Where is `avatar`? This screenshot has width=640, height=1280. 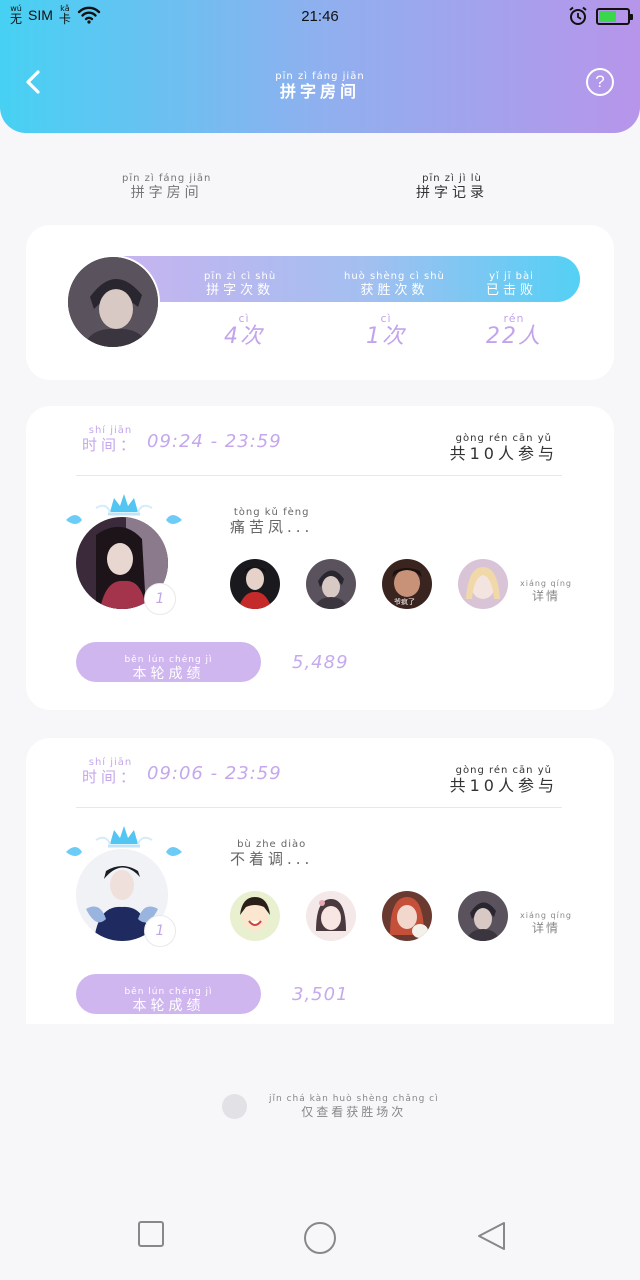
avatar is located at coordinates (113, 302).